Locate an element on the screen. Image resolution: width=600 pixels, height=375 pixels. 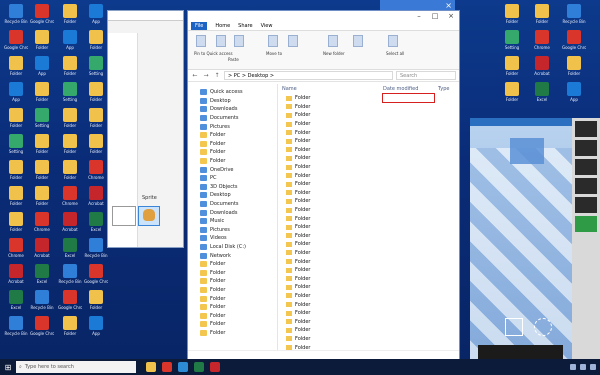
nav-item: Quick access is located at coordinates (232, 92).